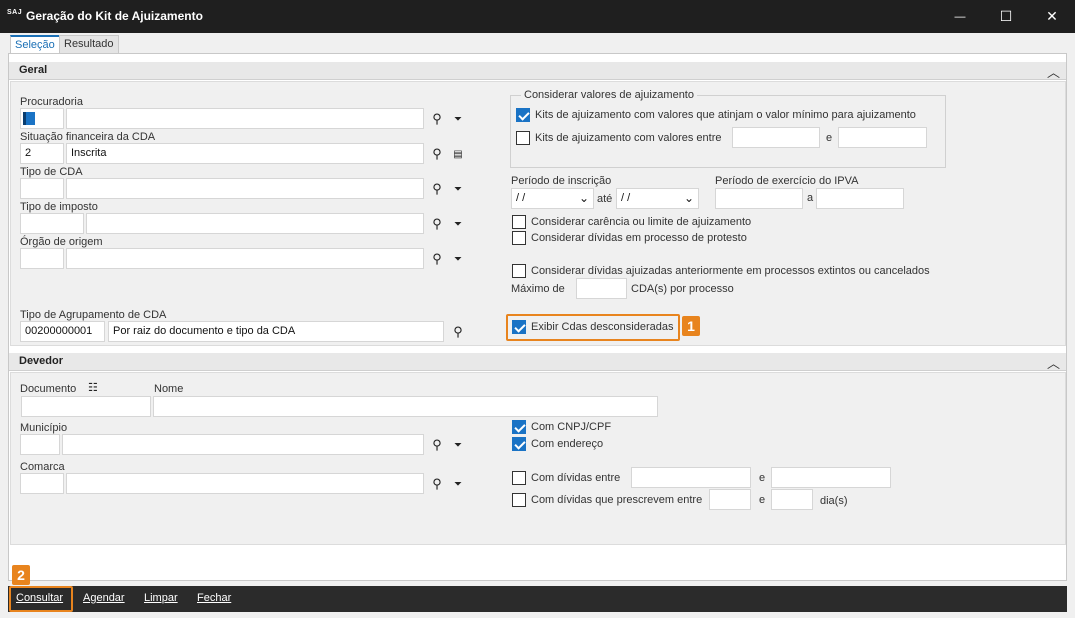 Image resolution: width=1075 pixels, height=618 pixels. Describe the element at coordinates (519, 222) in the screenshot. I see `carencia-checkbox` at that location.